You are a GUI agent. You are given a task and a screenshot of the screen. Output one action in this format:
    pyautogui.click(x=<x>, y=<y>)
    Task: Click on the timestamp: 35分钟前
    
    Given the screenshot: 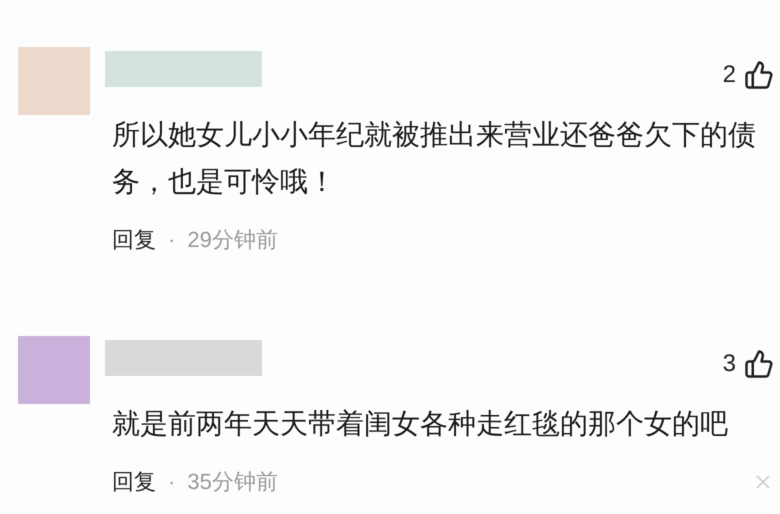 What is the action you would take?
    pyautogui.click(x=232, y=482)
    